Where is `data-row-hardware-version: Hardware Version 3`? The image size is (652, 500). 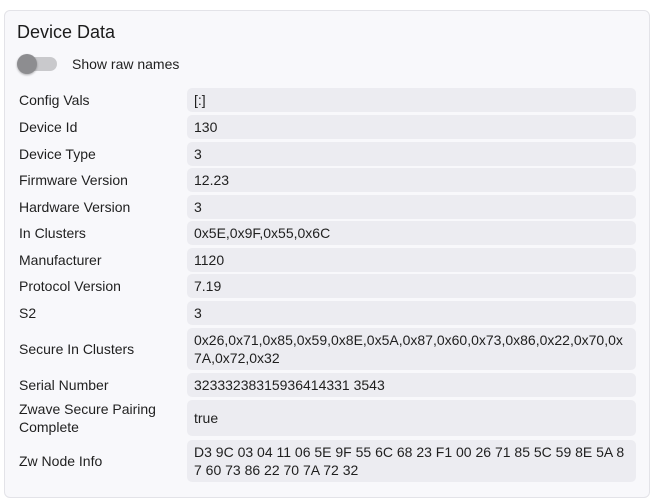
data-row-hardware-version: Hardware Version 3 is located at coordinates (328, 207).